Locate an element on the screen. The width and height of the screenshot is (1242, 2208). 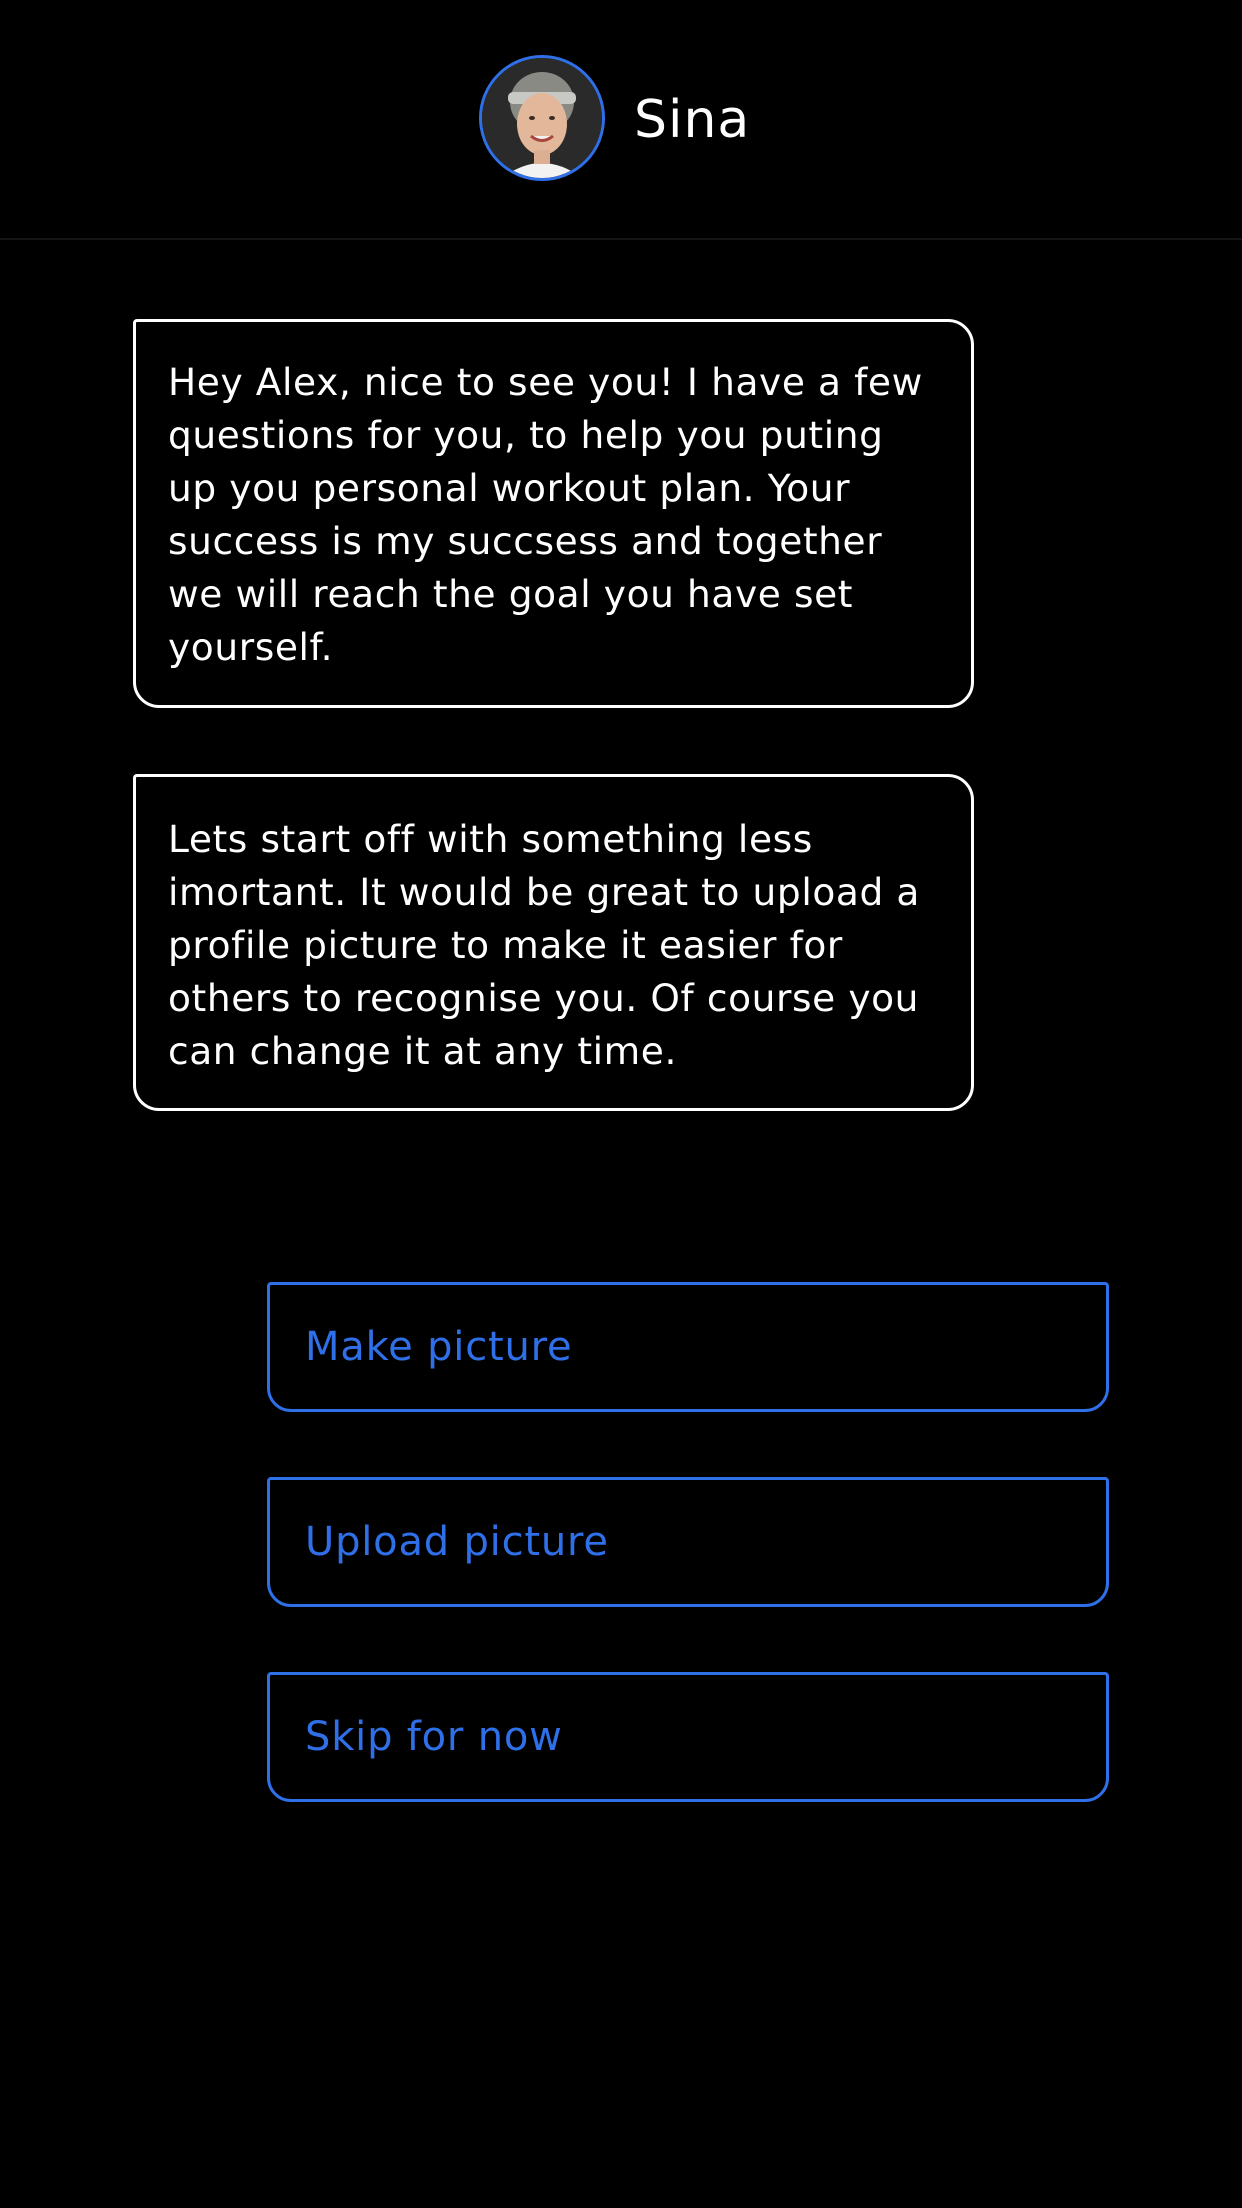
contact-name: Sina is located at coordinates (692, 120).